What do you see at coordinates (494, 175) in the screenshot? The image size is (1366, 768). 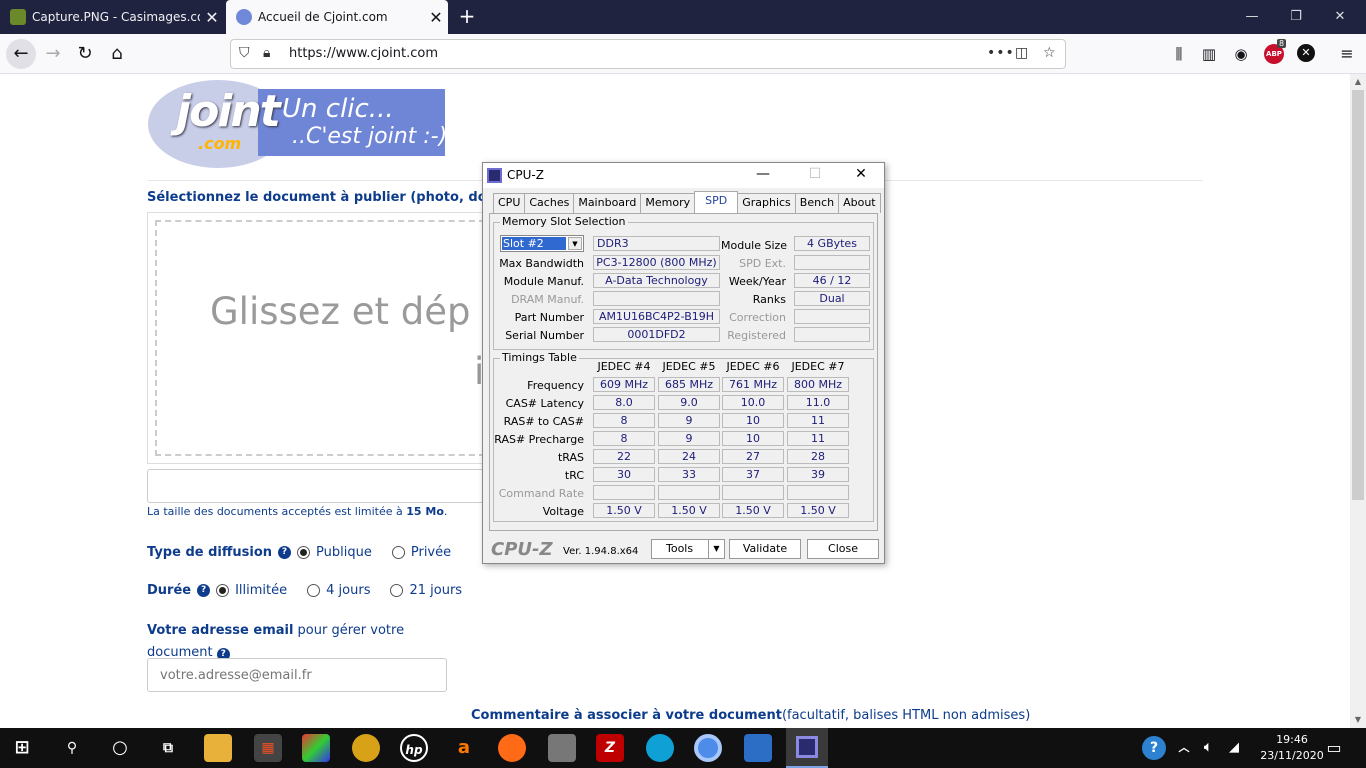 I see `cpuz-app-icon` at bounding box center [494, 175].